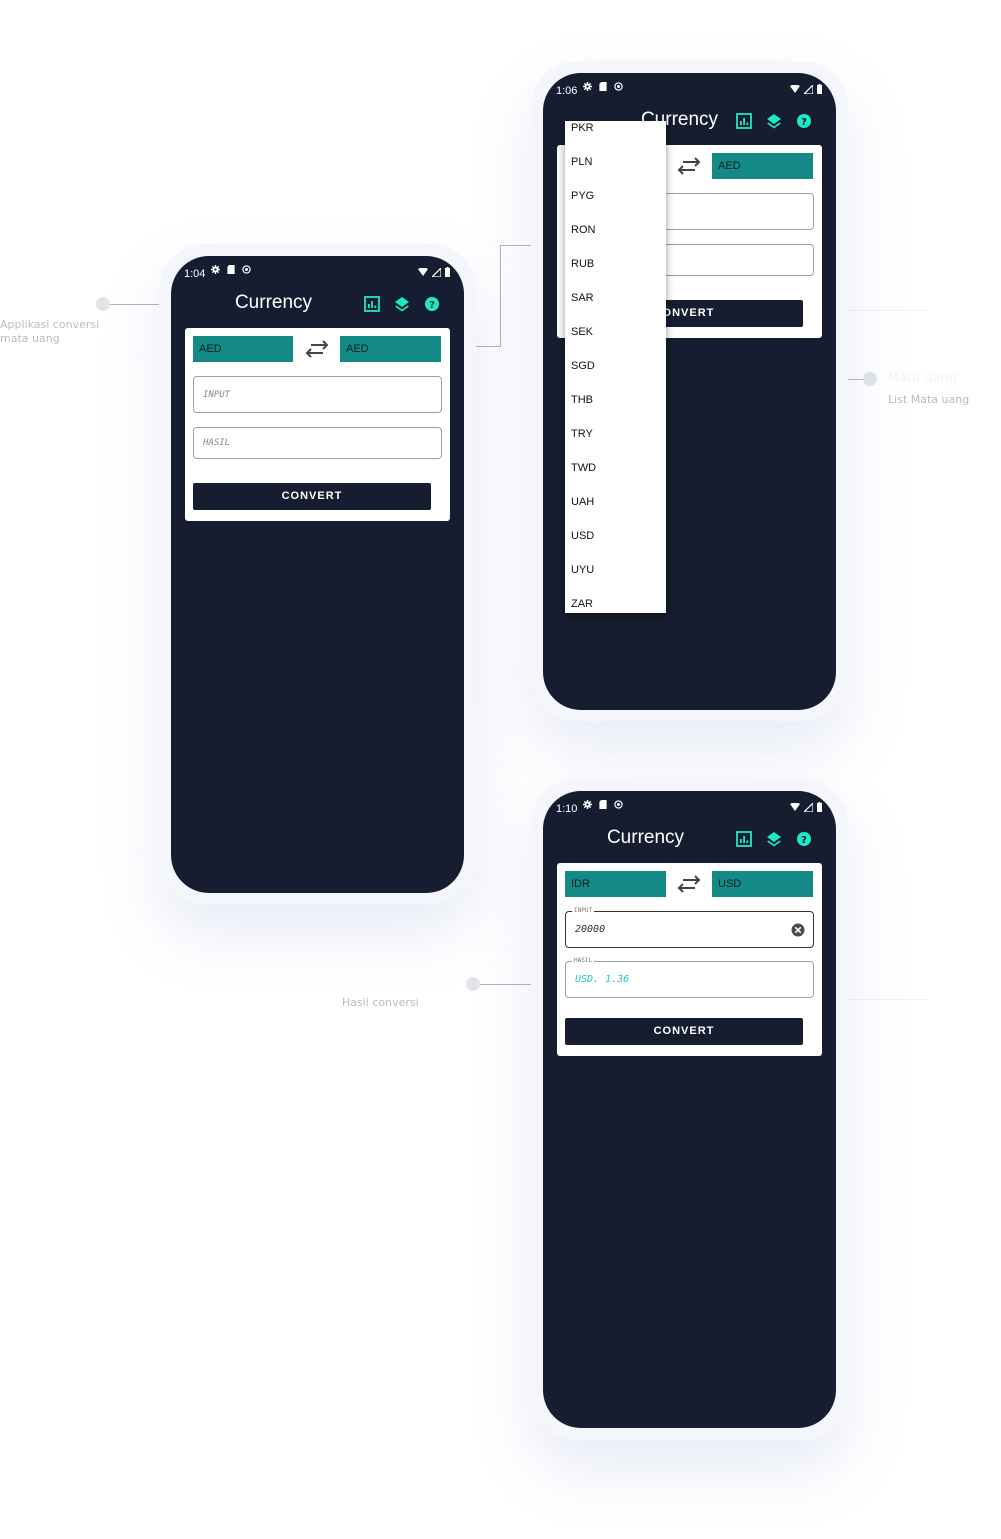 The height and width of the screenshot is (1539, 1001). What do you see at coordinates (30, 338) in the screenshot?
I see `annotation-app-desc-line2: mata uang` at bounding box center [30, 338].